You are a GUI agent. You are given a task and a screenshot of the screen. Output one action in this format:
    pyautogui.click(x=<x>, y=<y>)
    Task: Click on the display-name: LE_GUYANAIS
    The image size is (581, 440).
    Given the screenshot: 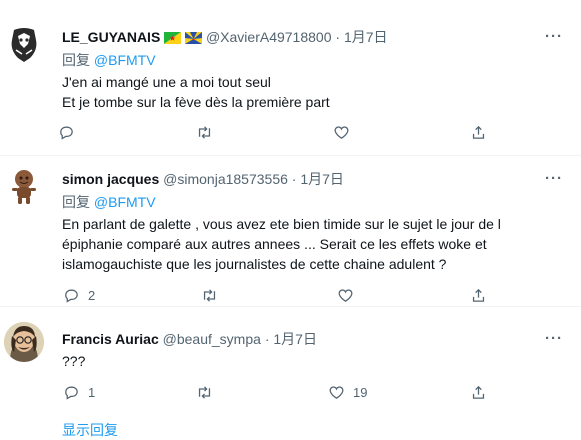 What is the action you would take?
    pyautogui.click(x=111, y=37)
    